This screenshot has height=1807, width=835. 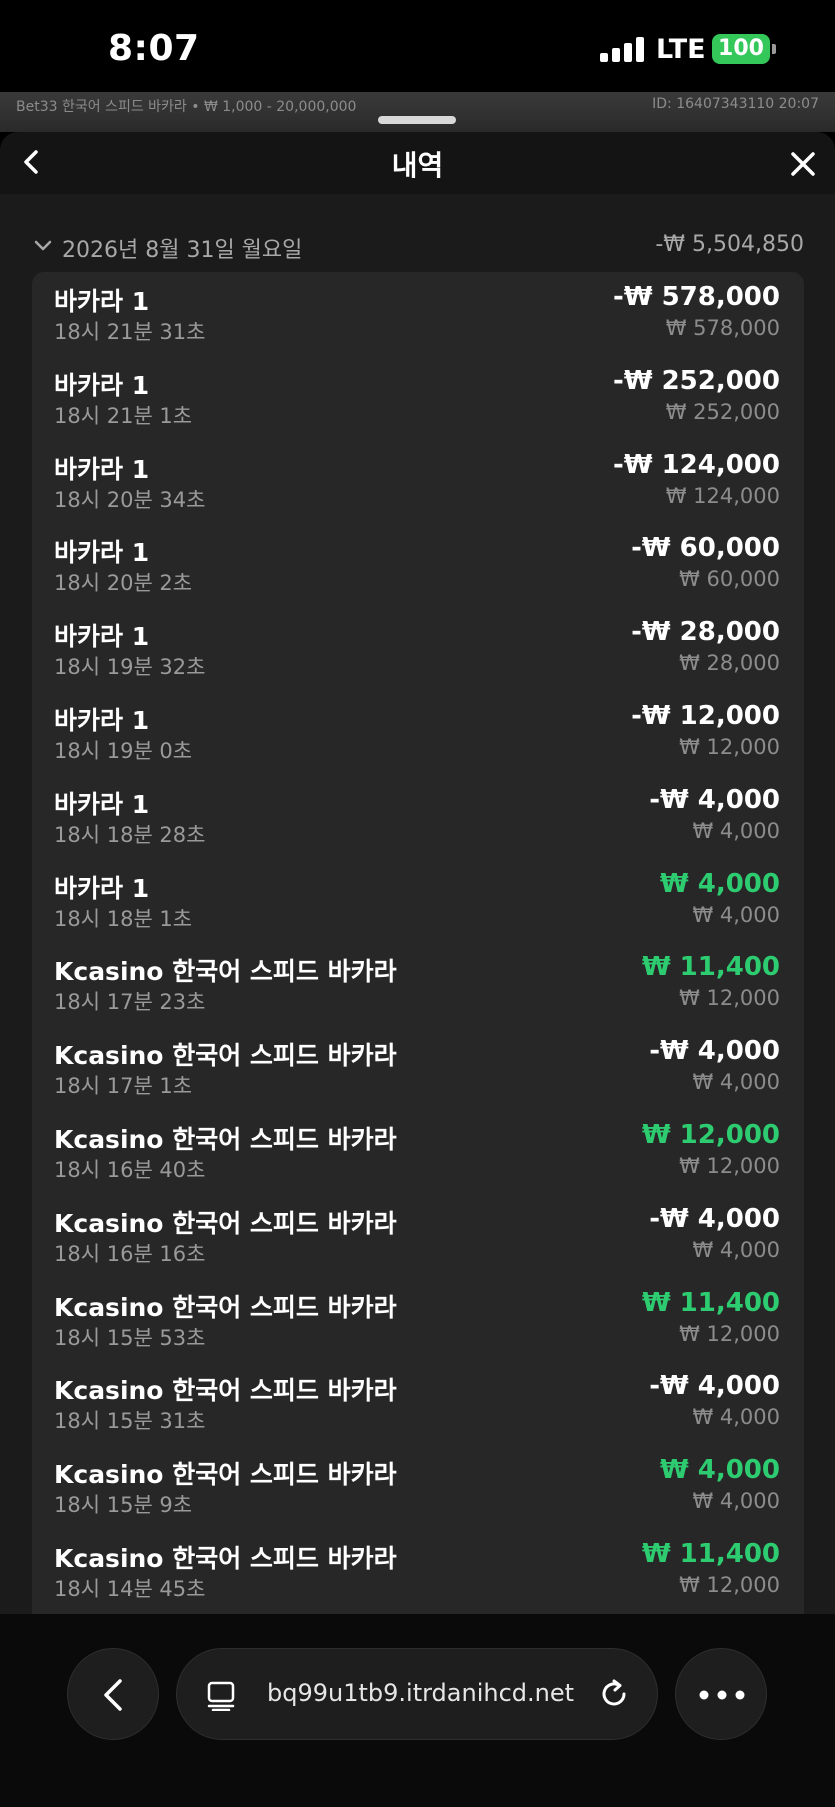 What do you see at coordinates (417, 120) in the screenshot?
I see `sheet-grabber` at bounding box center [417, 120].